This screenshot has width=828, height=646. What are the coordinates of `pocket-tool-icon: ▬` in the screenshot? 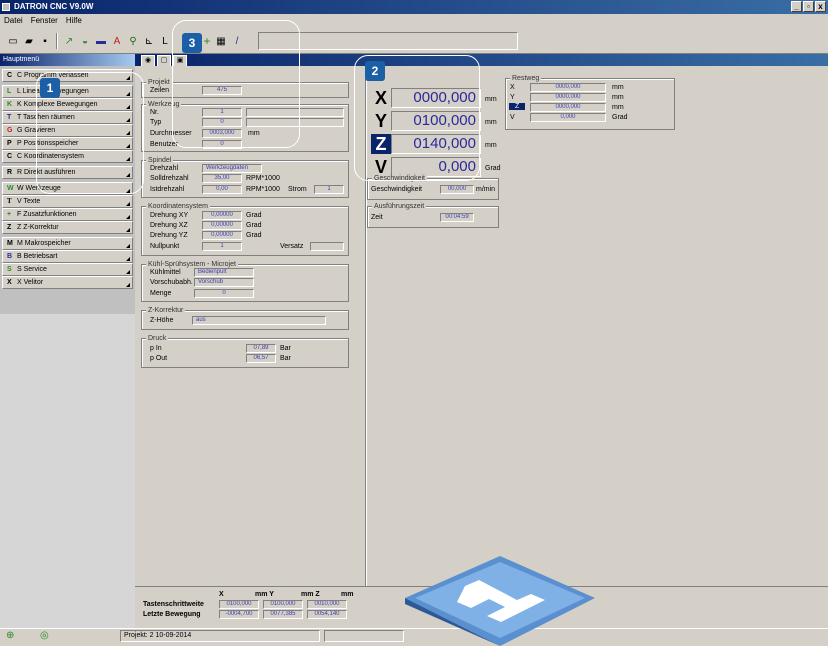 It's located at (101, 41).